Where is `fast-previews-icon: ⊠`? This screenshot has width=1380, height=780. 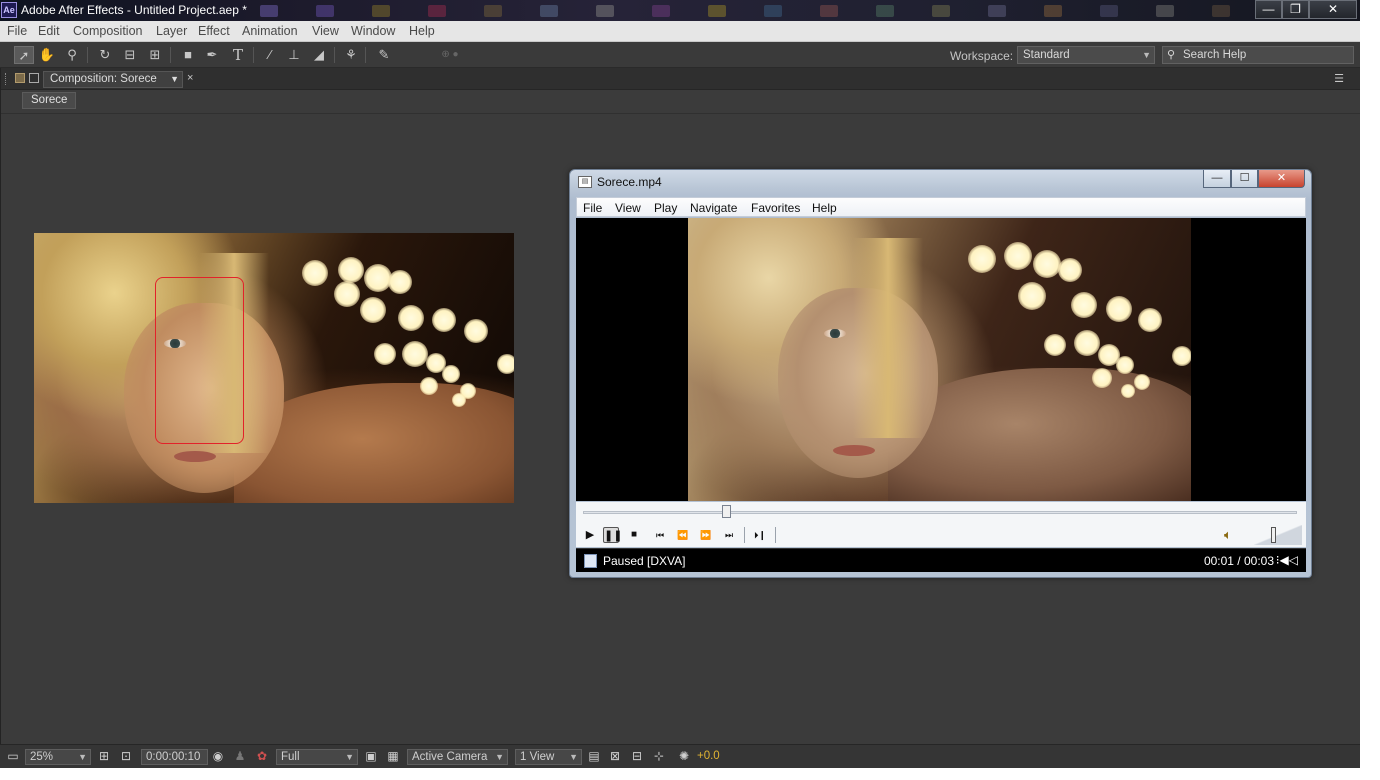 fast-previews-icon: ⊠ is located at coordinates (615, 757).